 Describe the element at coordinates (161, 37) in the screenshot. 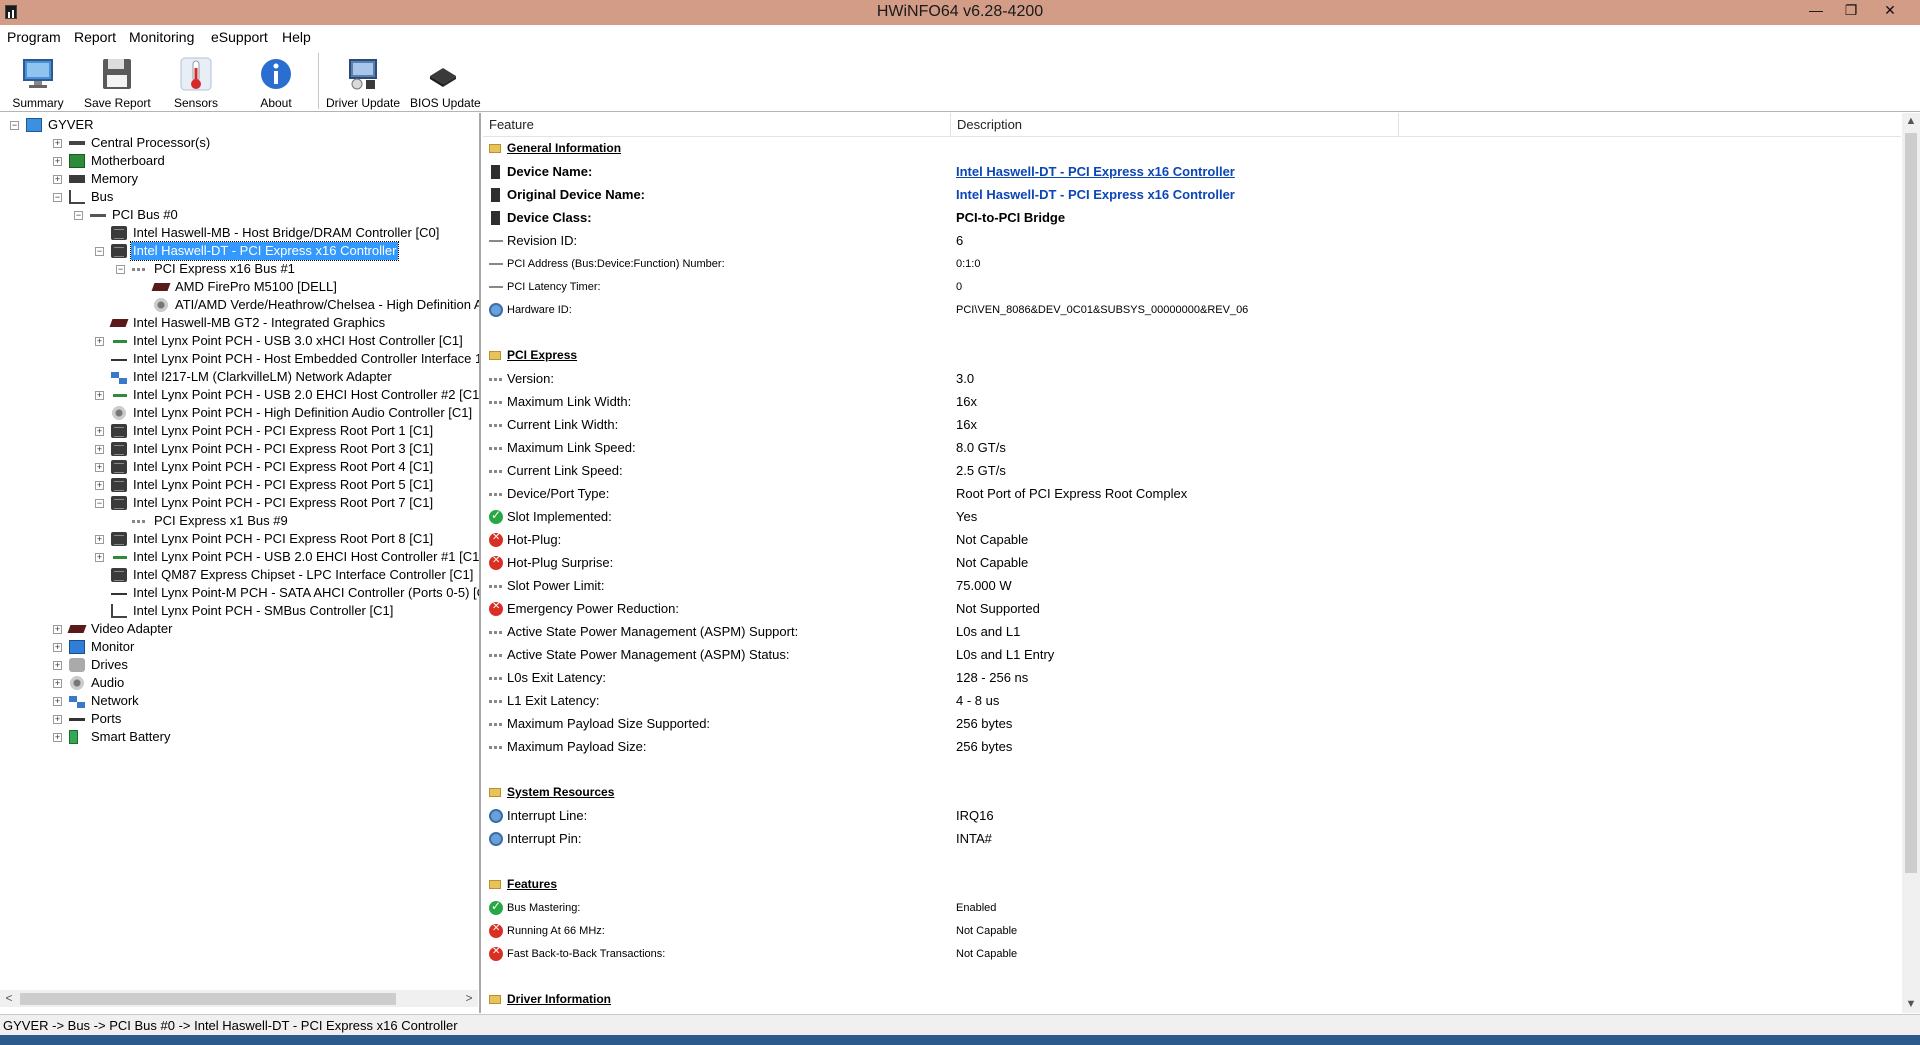

I see `menu-monitoring: Monitoring` at that location.